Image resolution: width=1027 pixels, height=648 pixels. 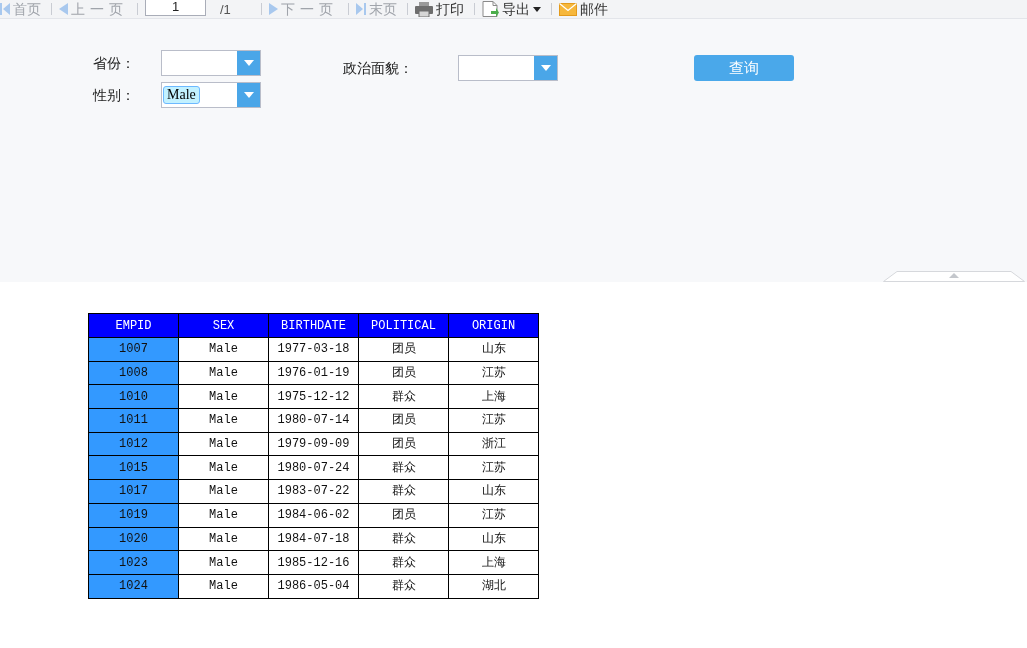 What do you see at coordinates (536, 9) in the screenshot?
I see `caret-down-icon` at bounding box center [536, 9].